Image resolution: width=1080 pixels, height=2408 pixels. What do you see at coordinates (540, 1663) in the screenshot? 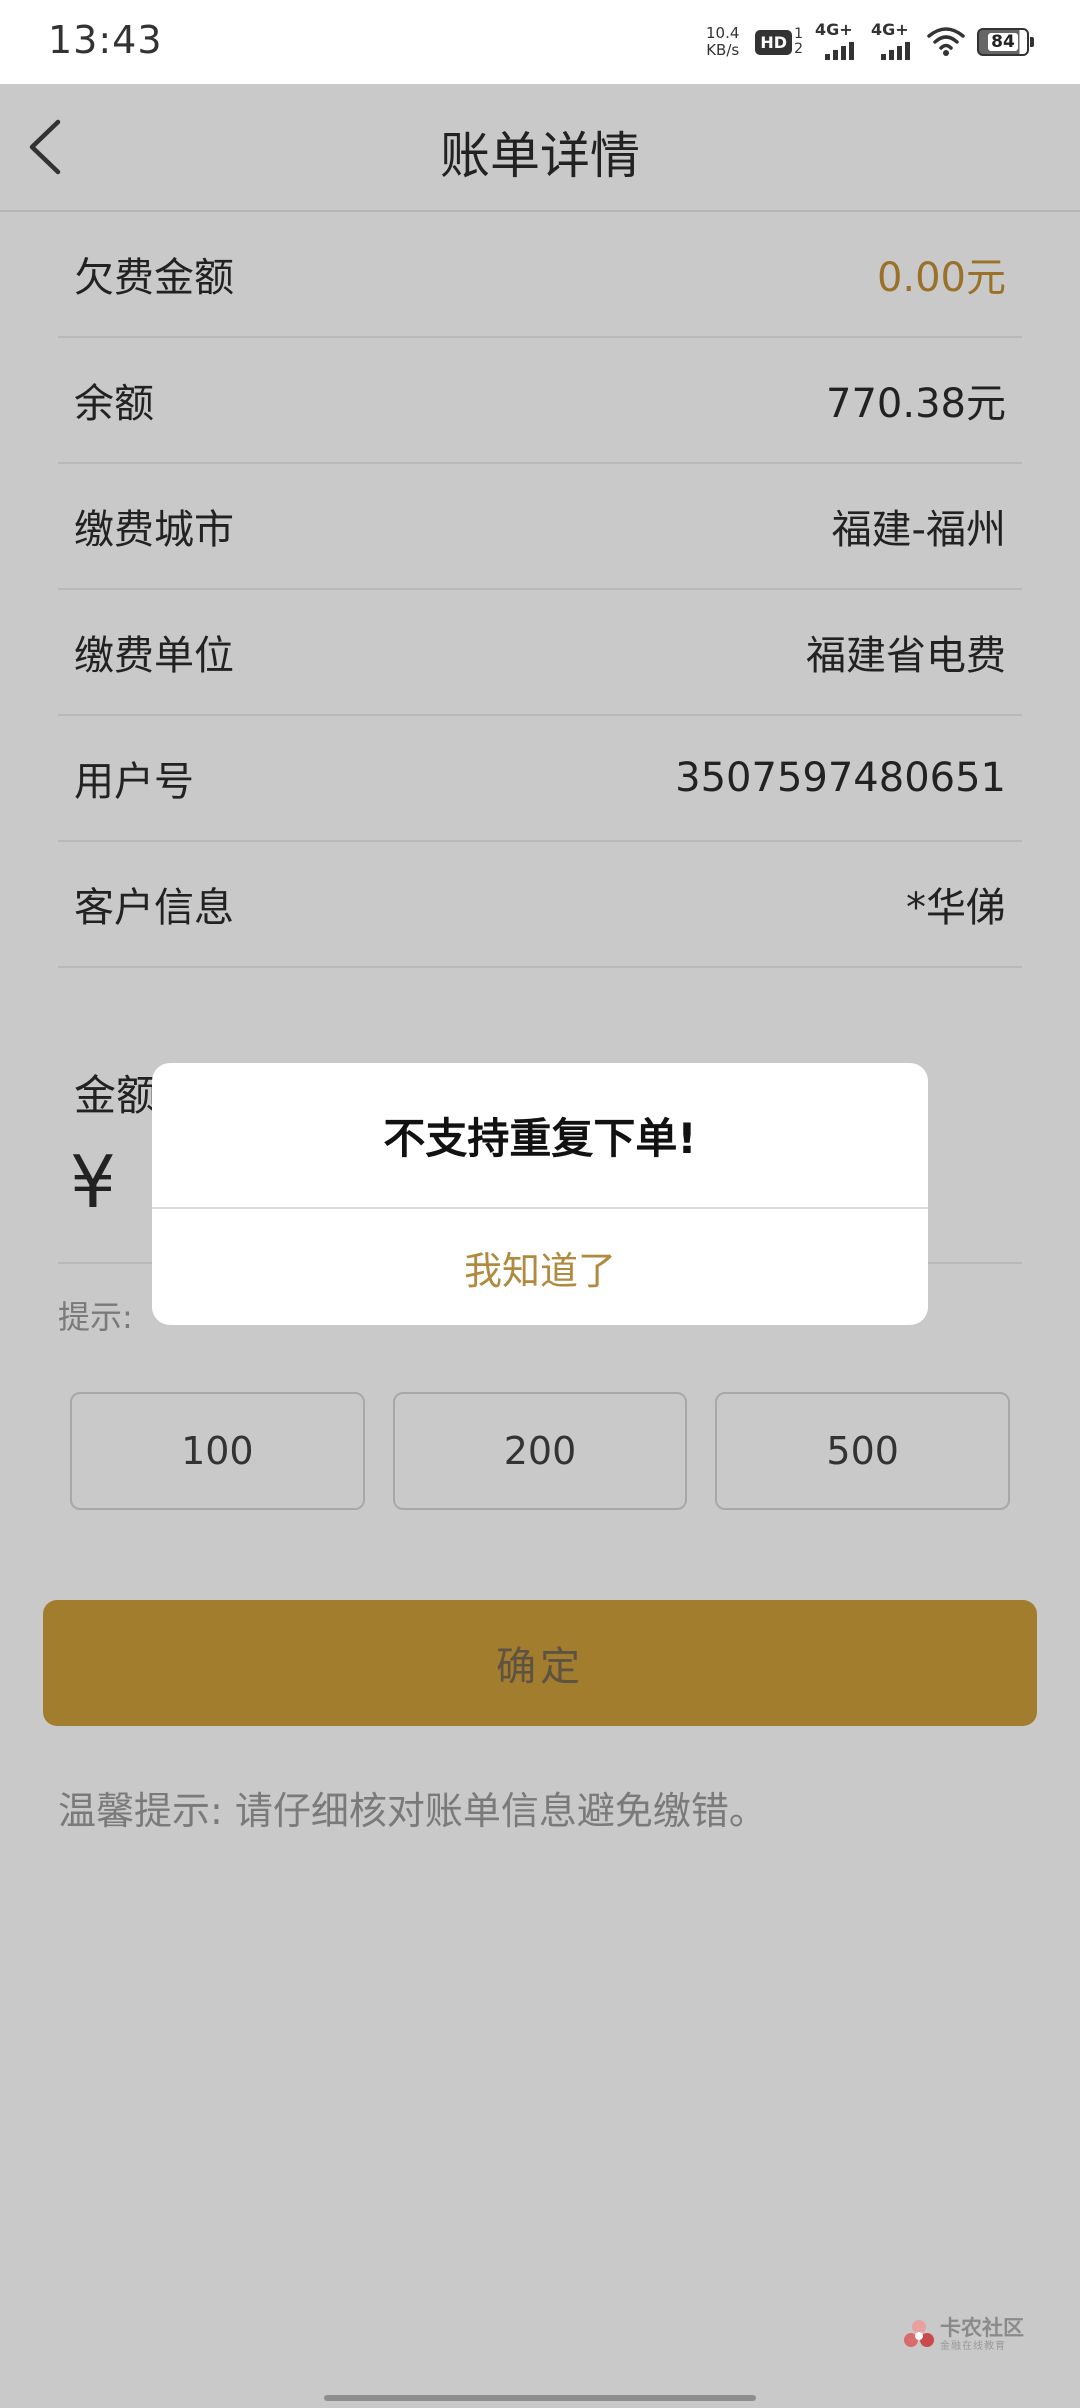
I see `confirm-button: 确定` at bounding box center [540, 1663].